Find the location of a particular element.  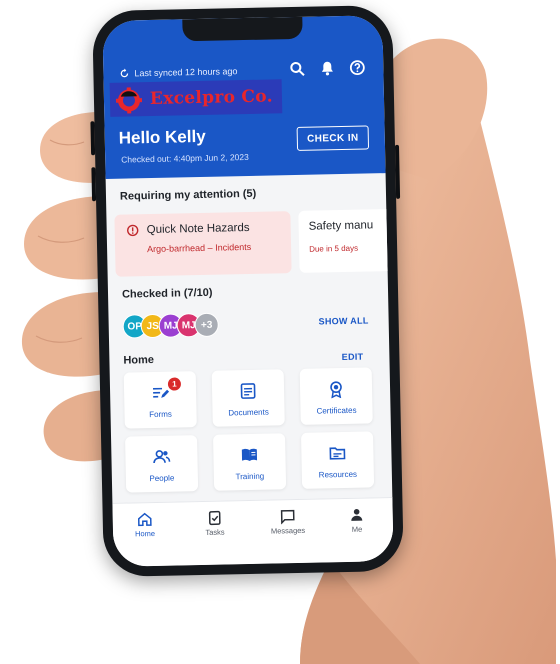

tile-certificates: Certificates is located at coordinates (336, 396).